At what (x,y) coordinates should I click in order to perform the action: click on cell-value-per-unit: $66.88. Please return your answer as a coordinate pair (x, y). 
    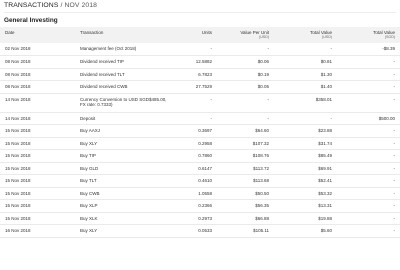
    Looking at the image, I should click on (262, 218).